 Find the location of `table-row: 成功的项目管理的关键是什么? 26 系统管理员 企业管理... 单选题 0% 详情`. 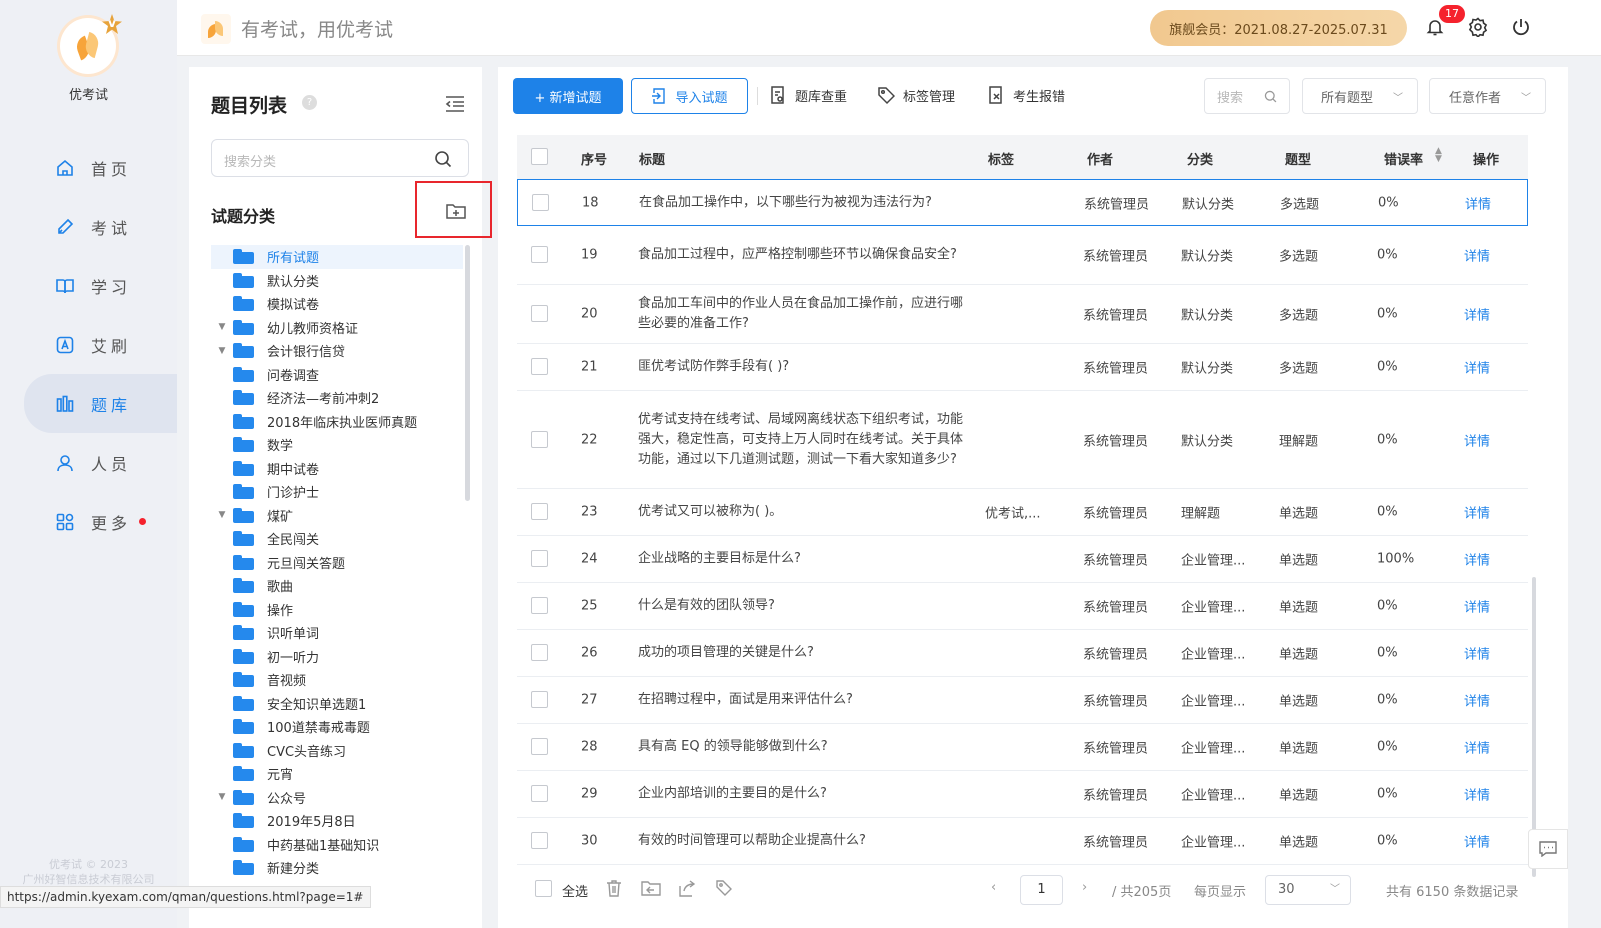

table-row: 成功的项目管理的关键是什么? 26 系统管理员 企业管理... 单选题 0% 详情 is located at coordinates (1022, 653).